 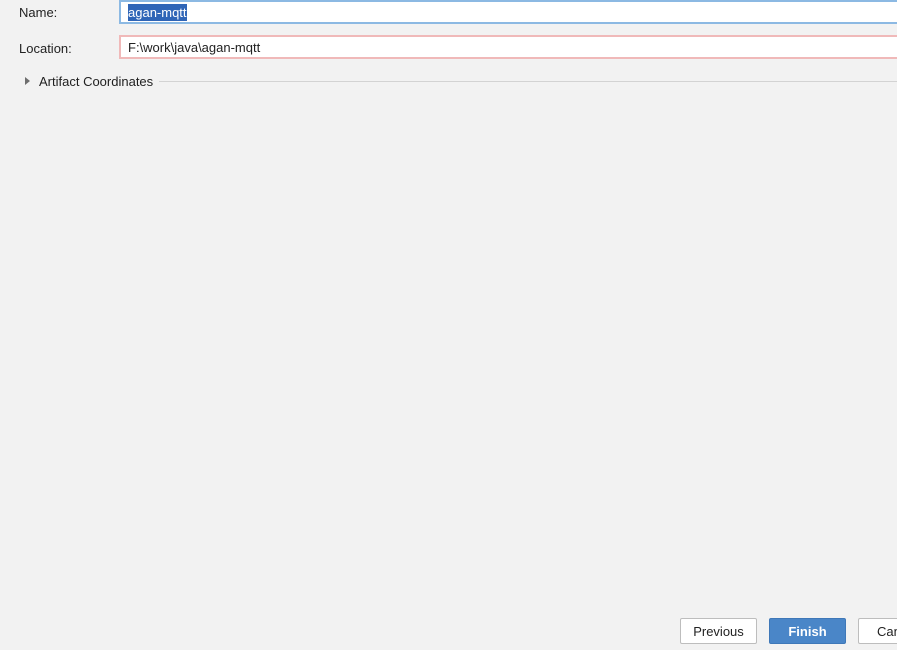 What do you see at coordinates (807, 631) in the screenshot?
I see `finish-button: Finish` at bounding box center [807, 631].